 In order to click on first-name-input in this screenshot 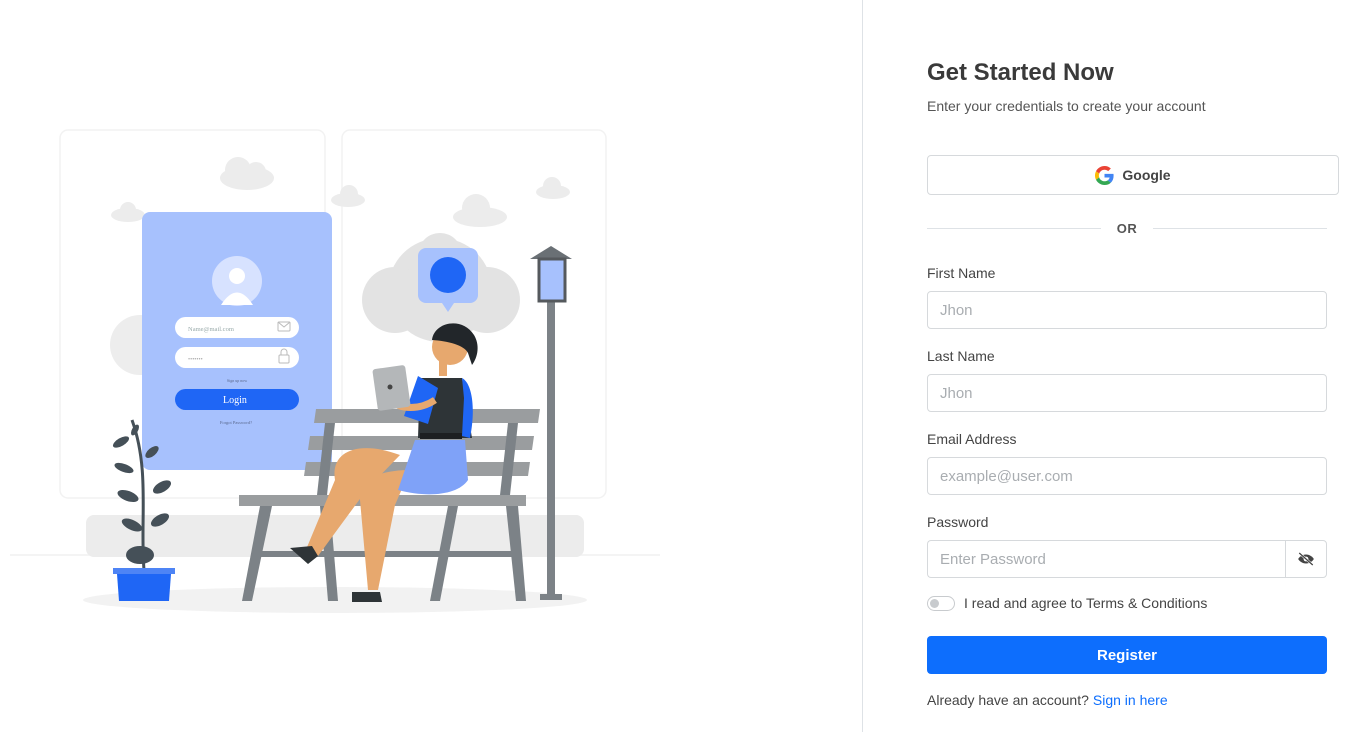, I will do `click(1127, 310)`.